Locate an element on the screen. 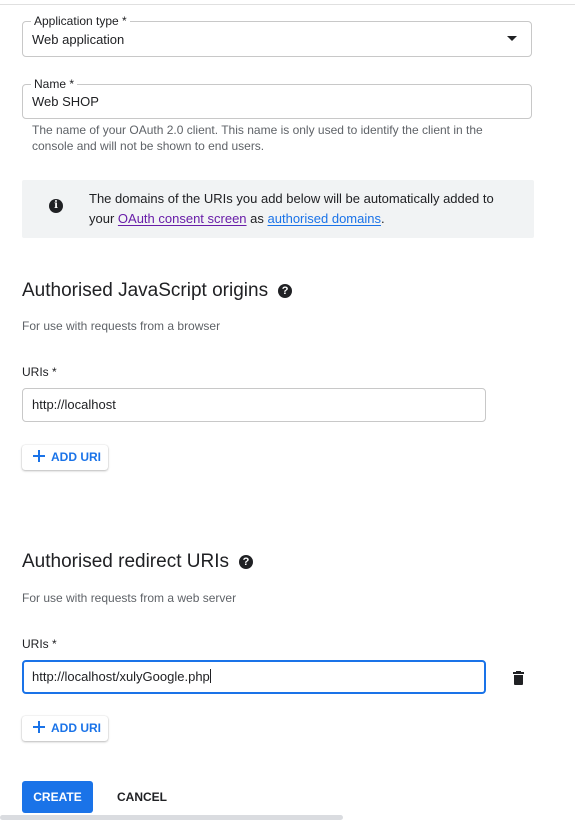 The height and width of the screenshot is (820, 575). name-input: Name * Web SHOP is located at coordinates (277, 98).